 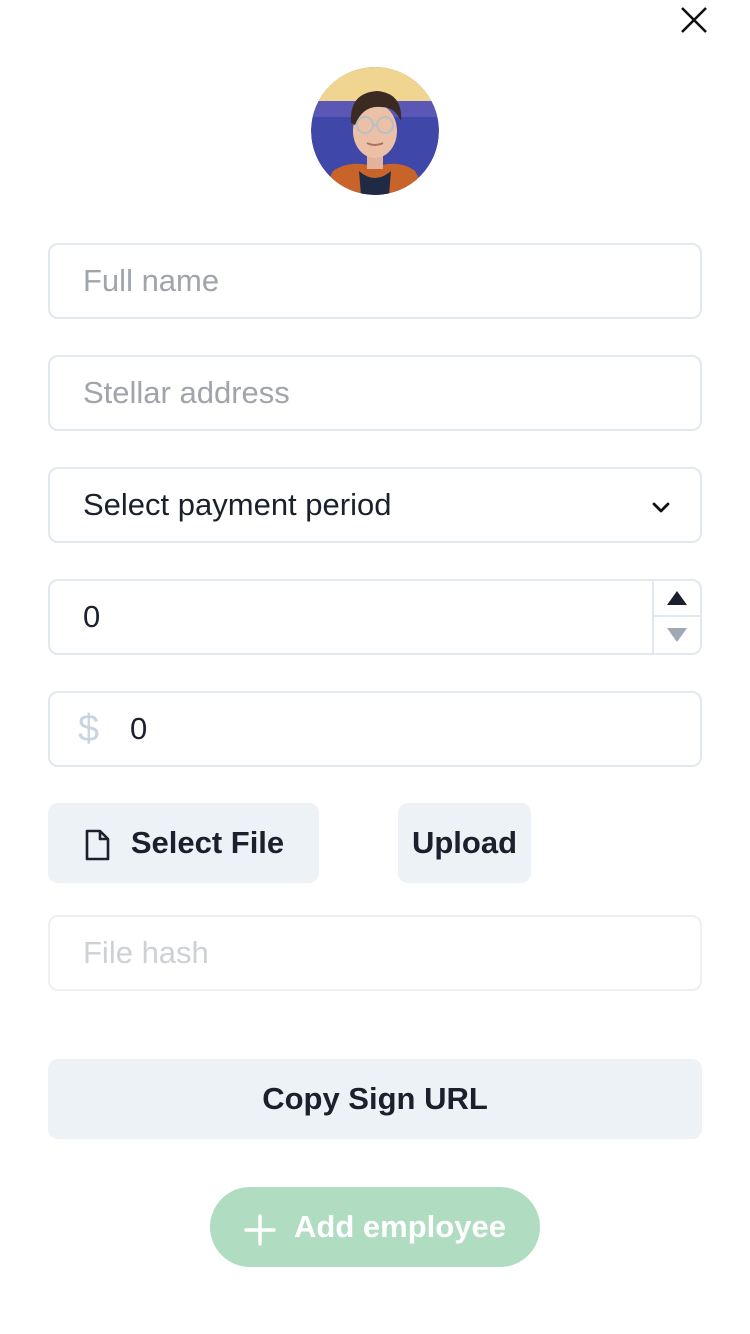 I want to click on stellar-address-input, so click(x=375, y=393).